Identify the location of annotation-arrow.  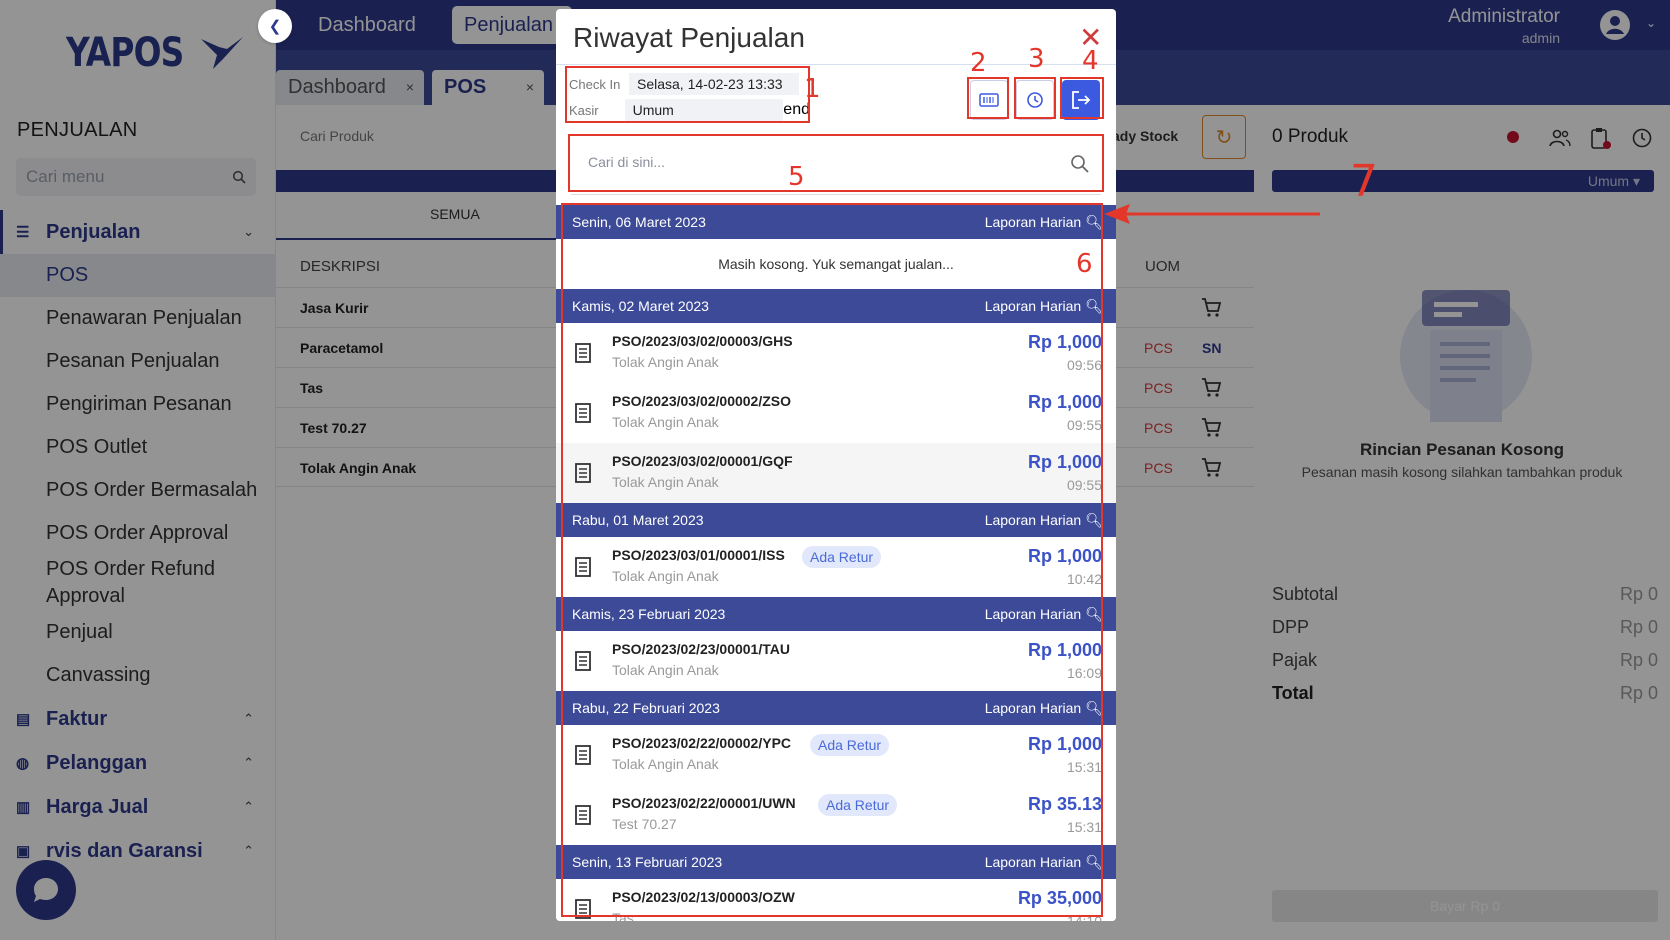
(1212, 214).